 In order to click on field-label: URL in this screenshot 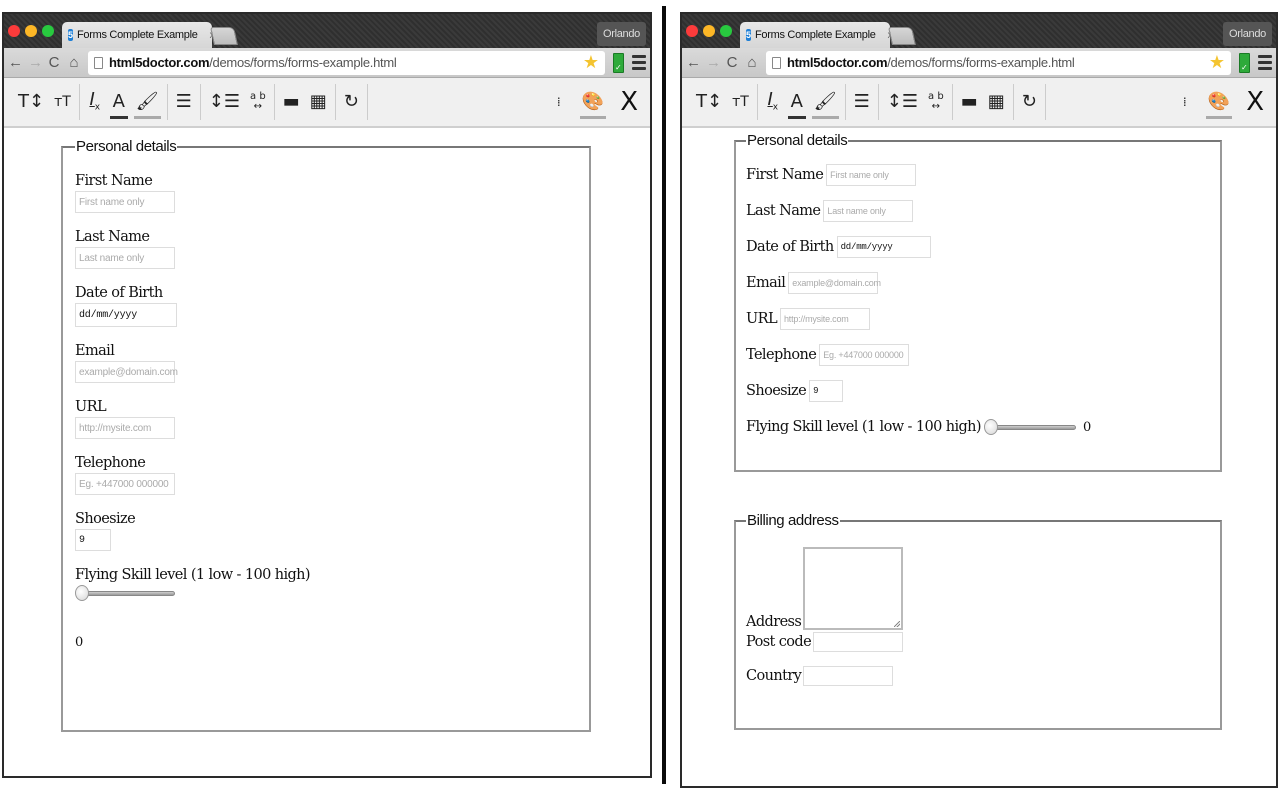, I will do `click(762, 319)`.